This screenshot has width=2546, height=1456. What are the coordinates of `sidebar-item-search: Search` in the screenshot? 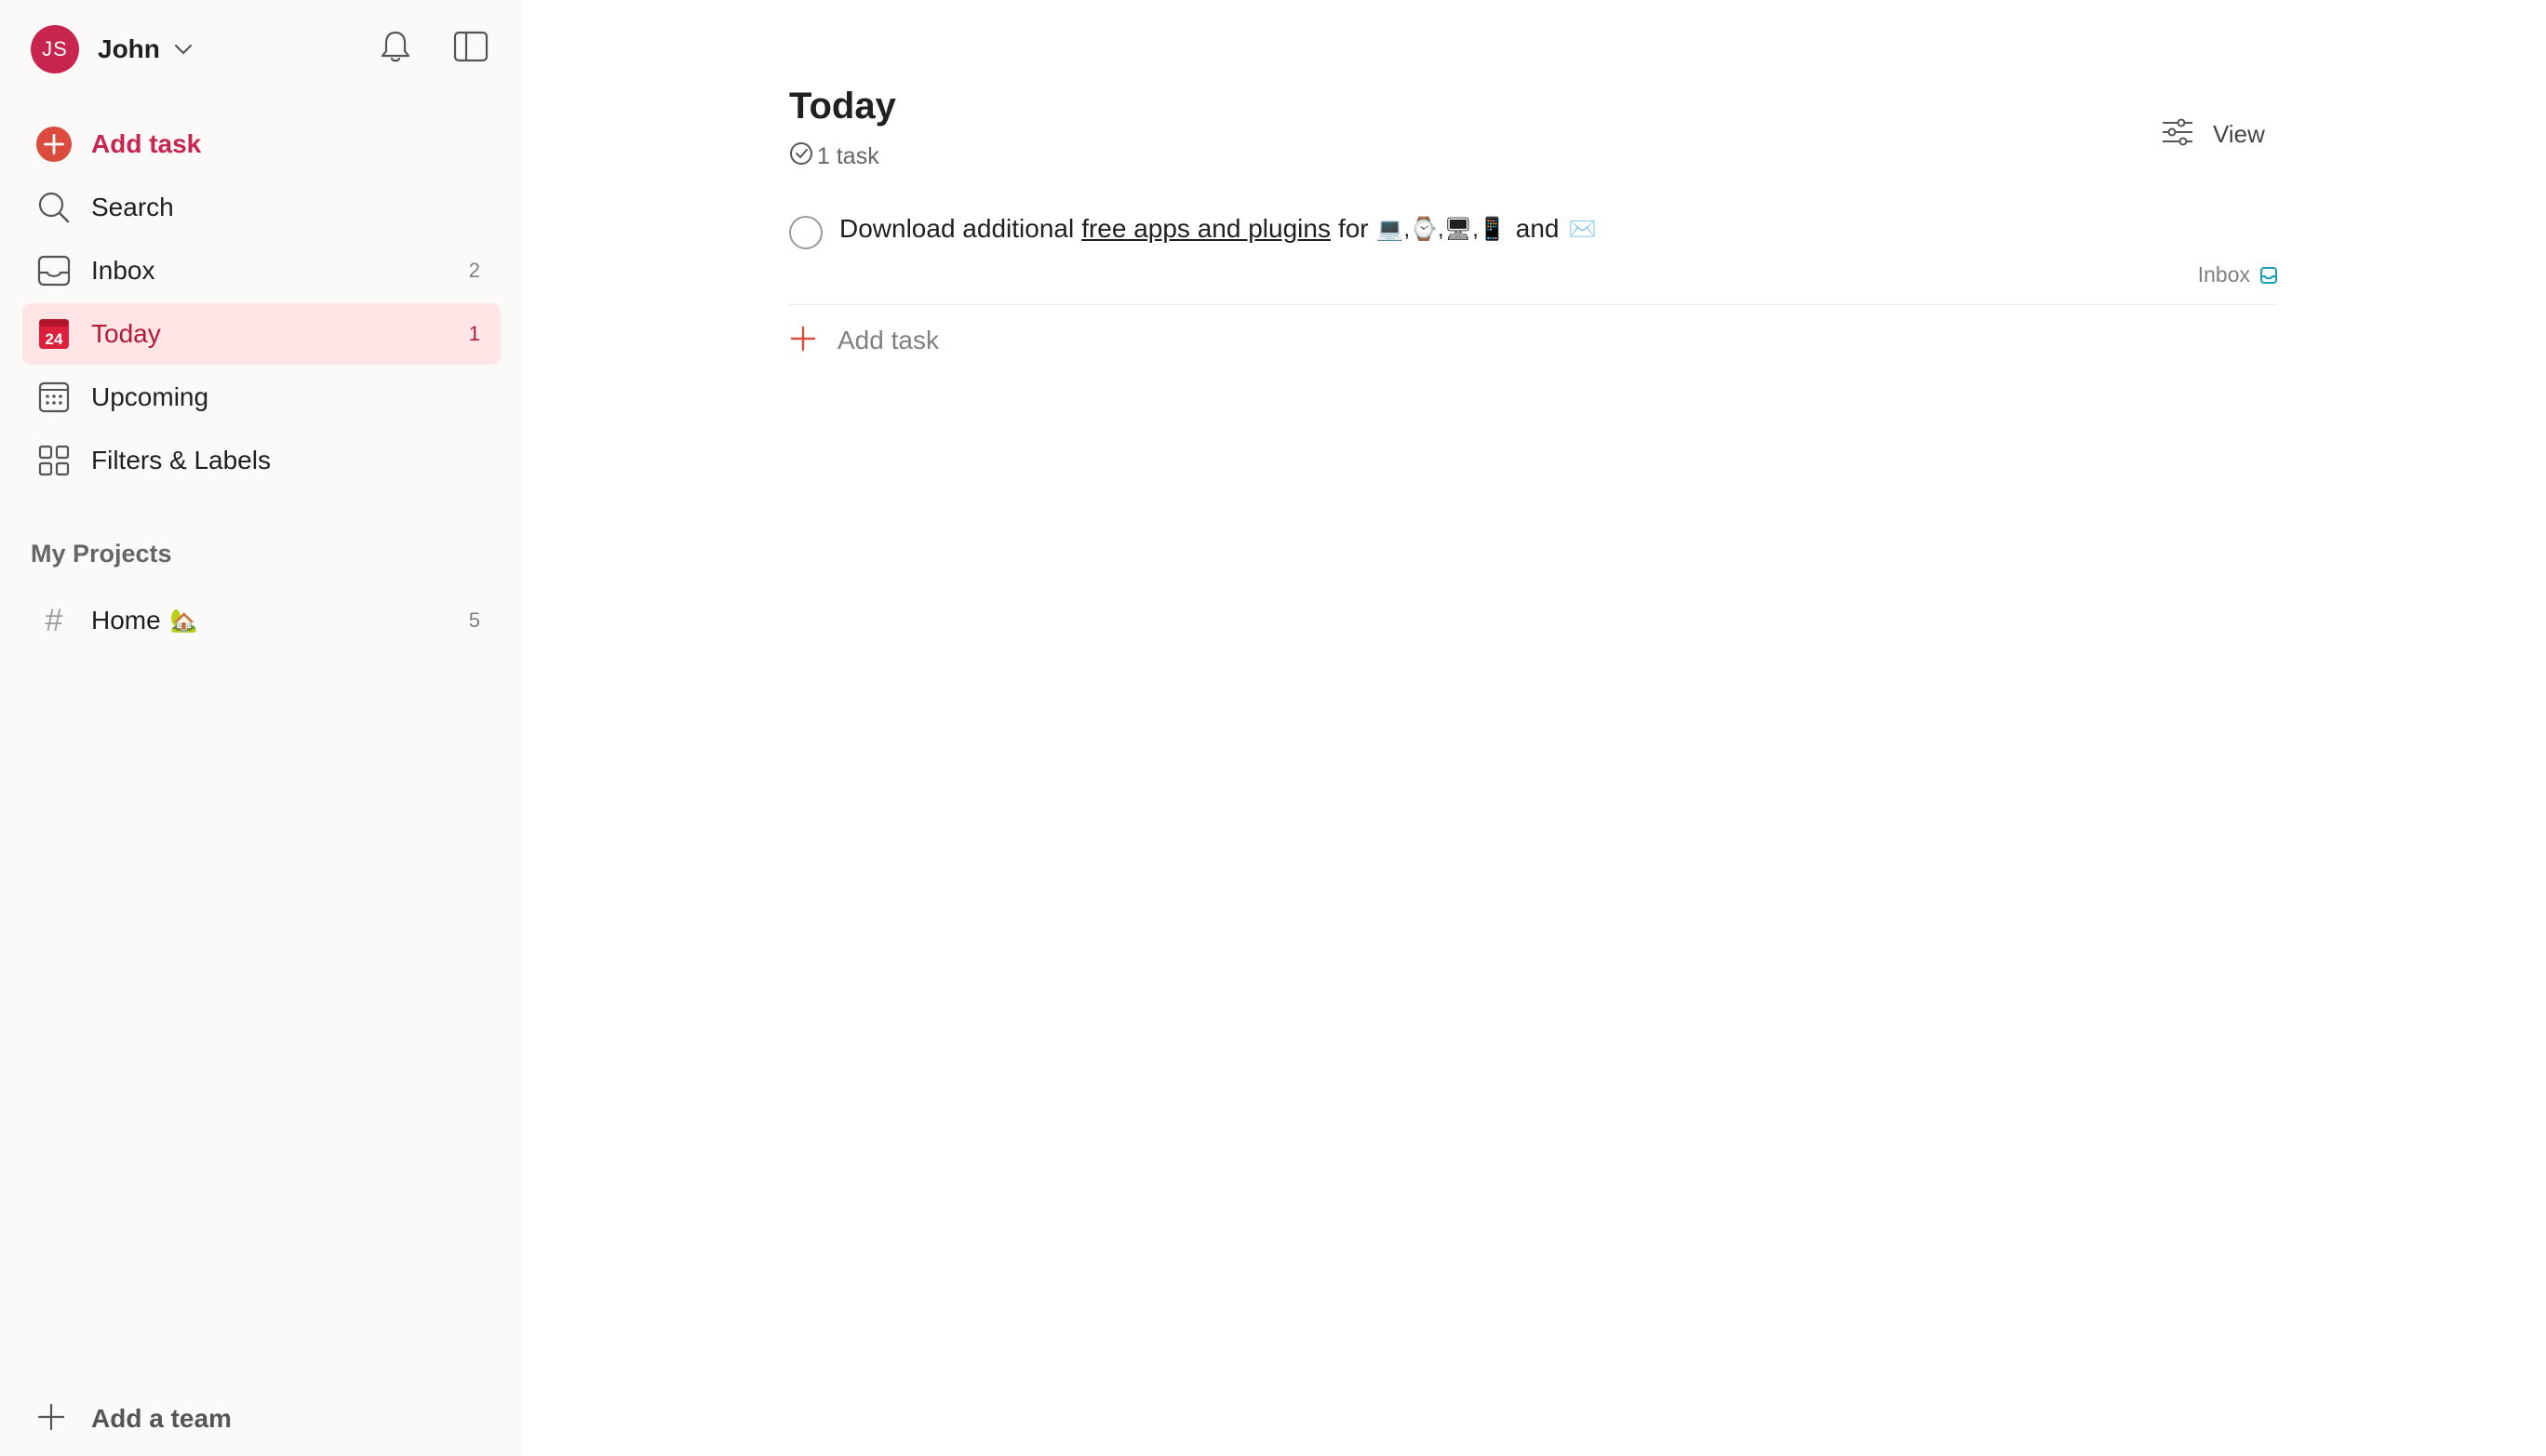 It's located at (261, 207).